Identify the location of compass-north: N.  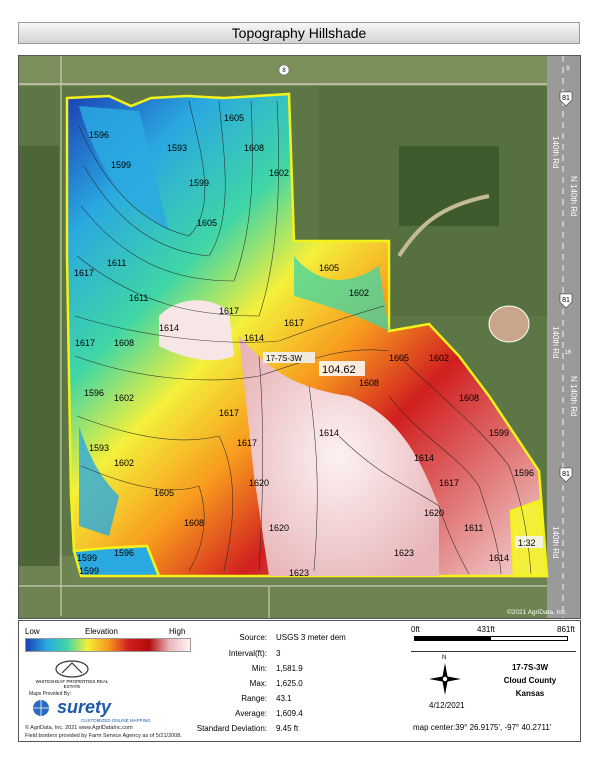
(444, 658).